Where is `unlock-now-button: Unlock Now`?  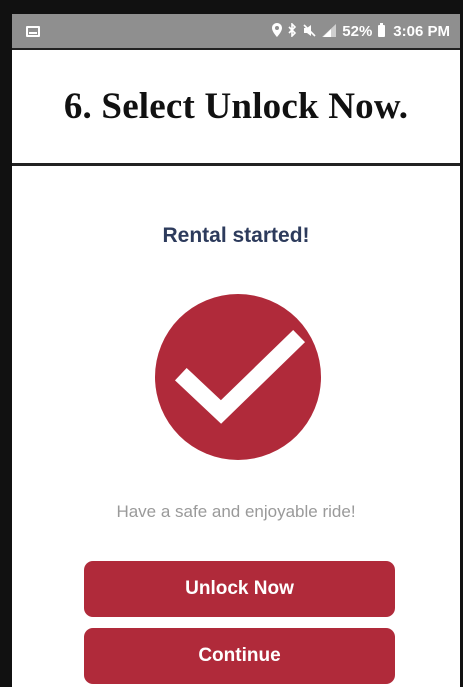
unlock-now-button: Unlock Now is located at coordinates (239, 589).